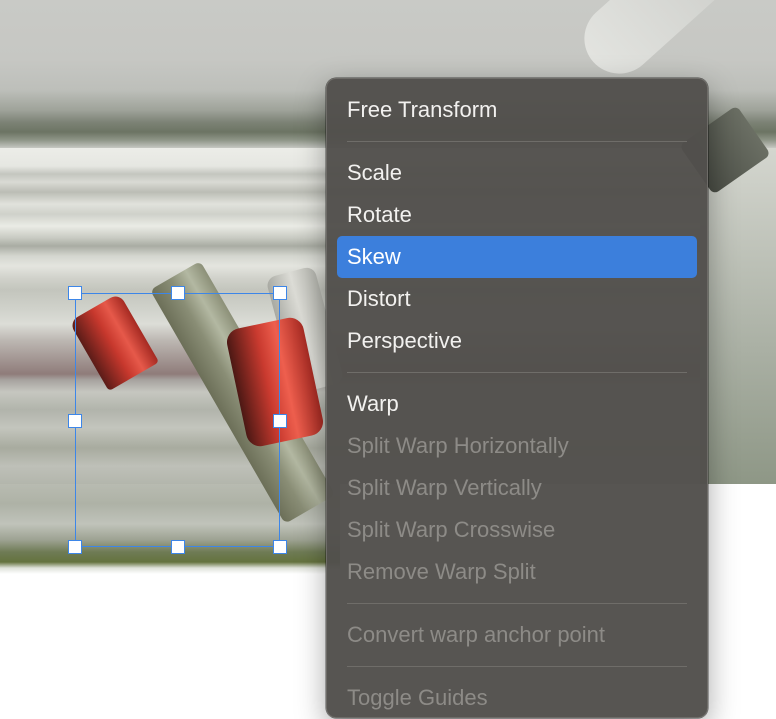 Image resolution: width=776 pixels, height=719 pixels. I want to click on menu-item-toggle-guides: Toggle Guides, so click(417, 697).